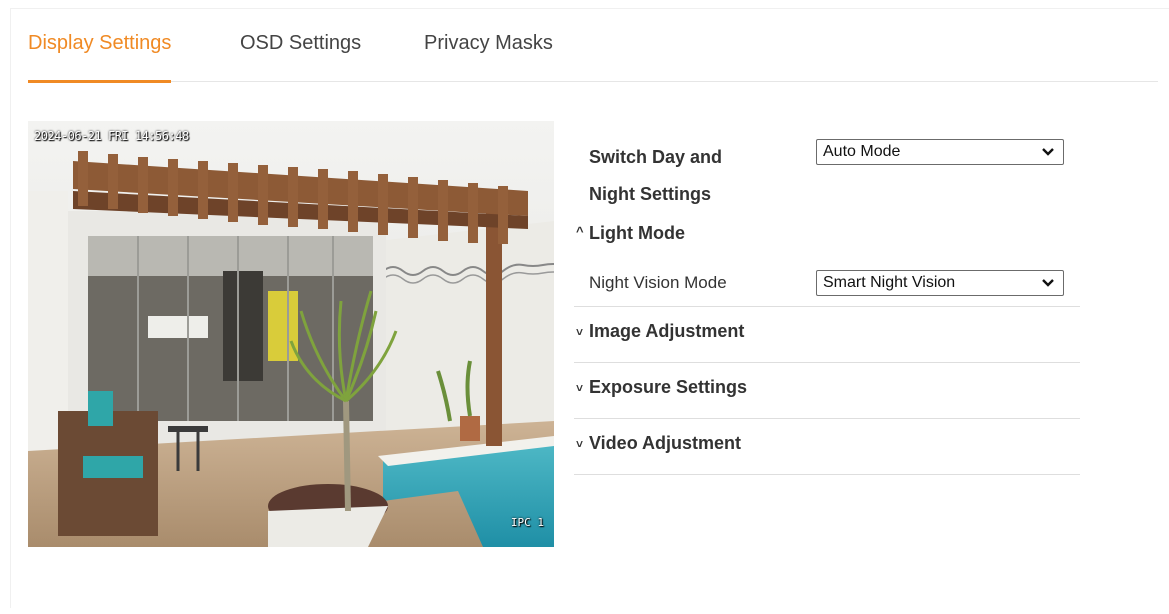  What do you see at coordinates (100, 57) in the screenshot?
I see `tab-display-settings: Display Settings` at bounding box center [100, 57].